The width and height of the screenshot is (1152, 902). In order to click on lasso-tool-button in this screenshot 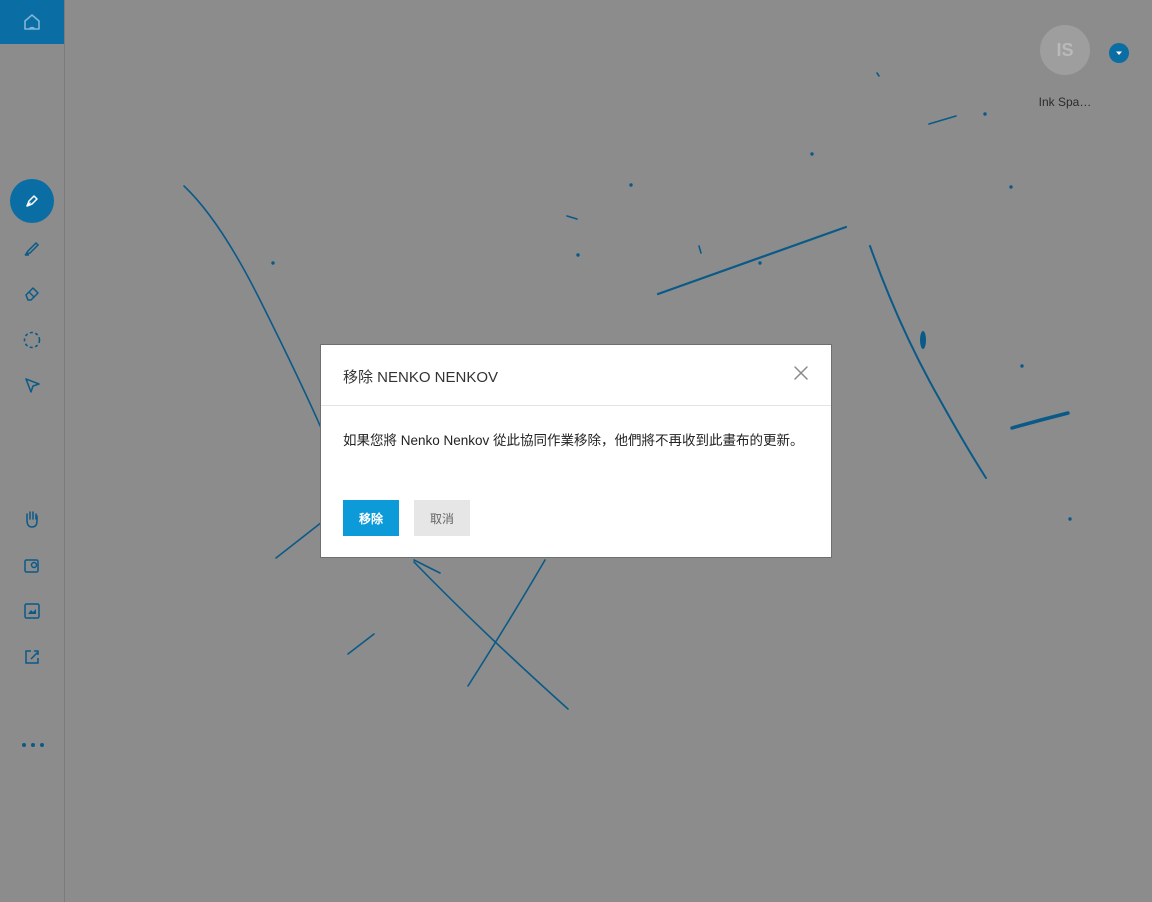, I will do `click(32, 340)`.